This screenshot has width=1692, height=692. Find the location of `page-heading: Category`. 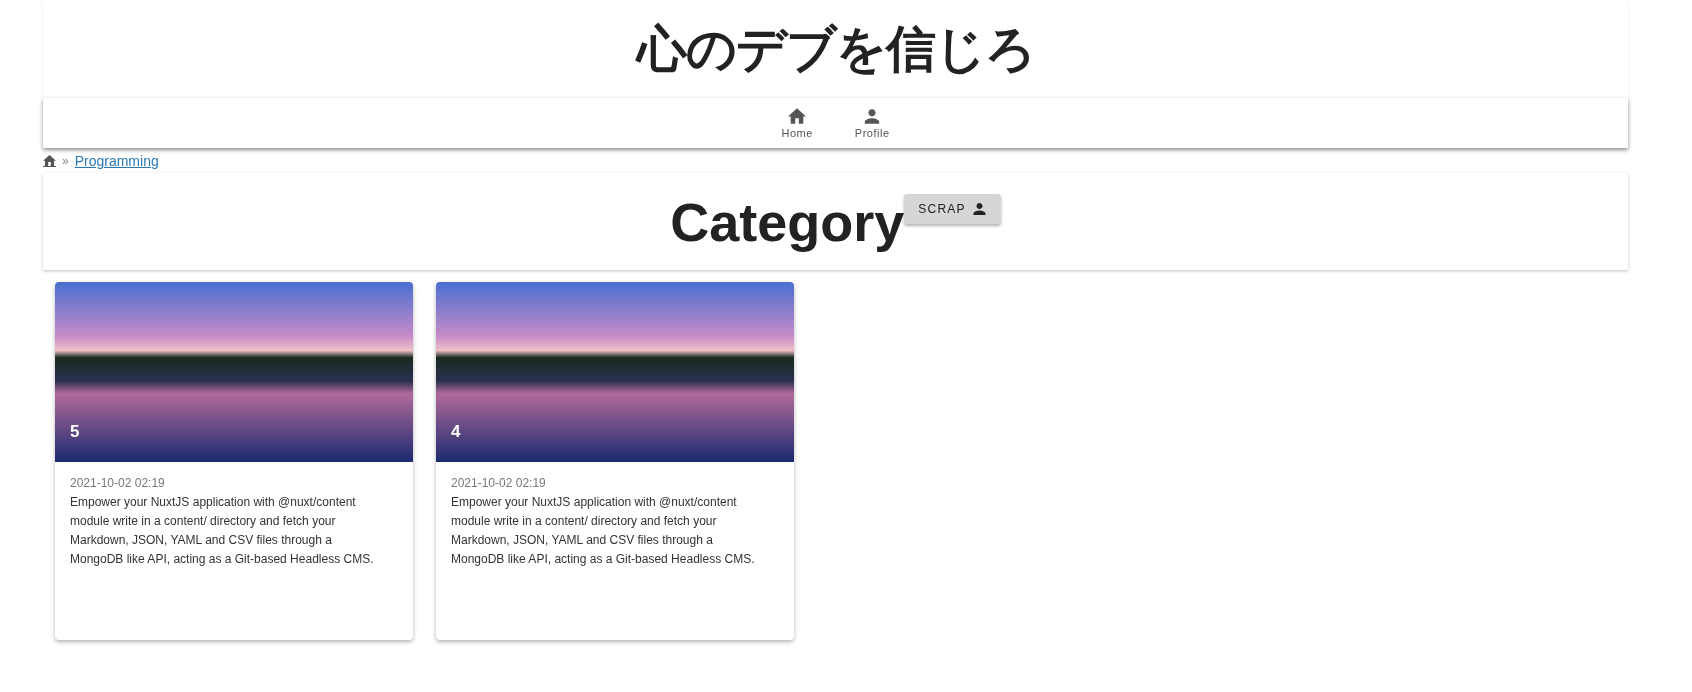

page-heading: Category is located at coordinates (787, 221).